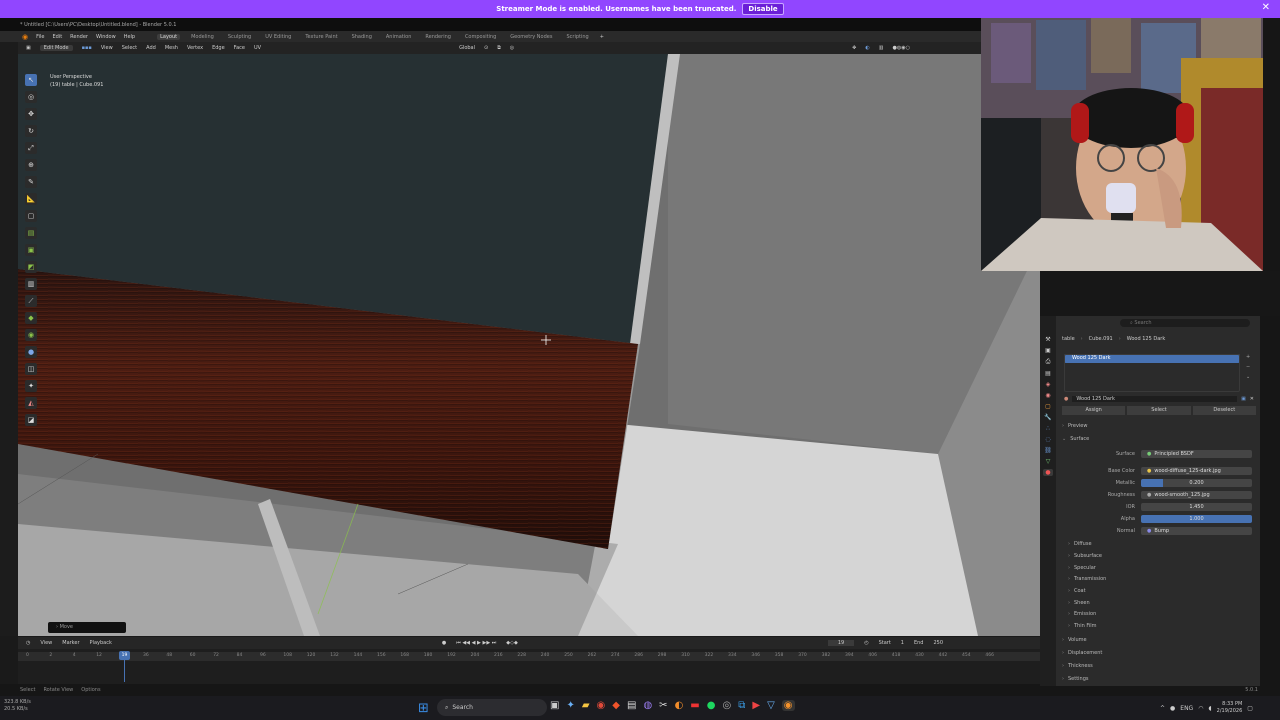 The image size is (1280, 720). What do you see at coordinates (31, 335) in the screenshot?
I see `spin-tool-icon: ◉` at bounding box center [31, 335].